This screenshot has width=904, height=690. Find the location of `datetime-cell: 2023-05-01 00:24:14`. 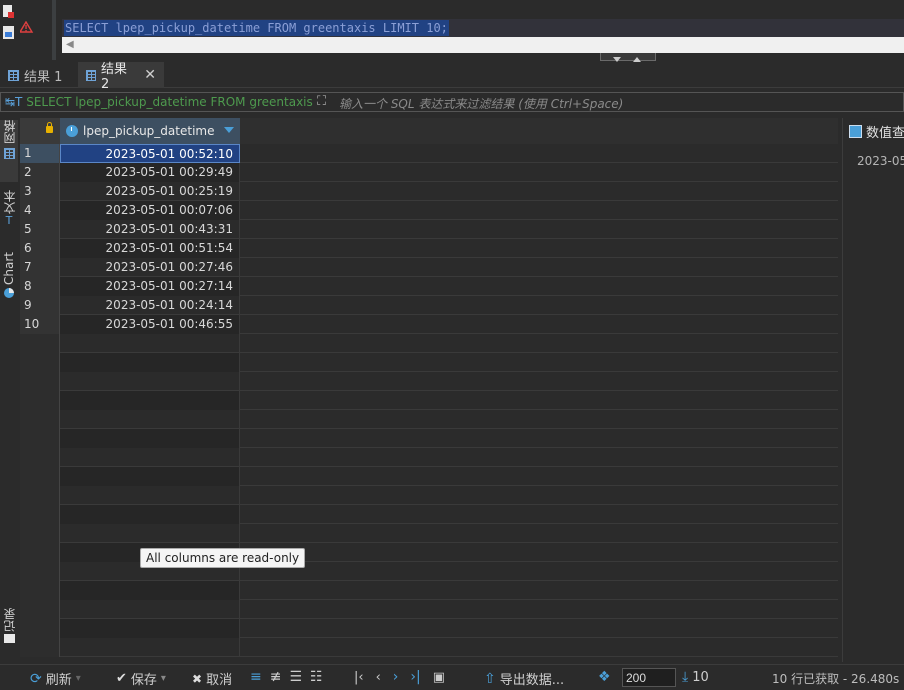

datetime-cell: 2023-05-01 00:24:14 is located at coordinates (150, 305).